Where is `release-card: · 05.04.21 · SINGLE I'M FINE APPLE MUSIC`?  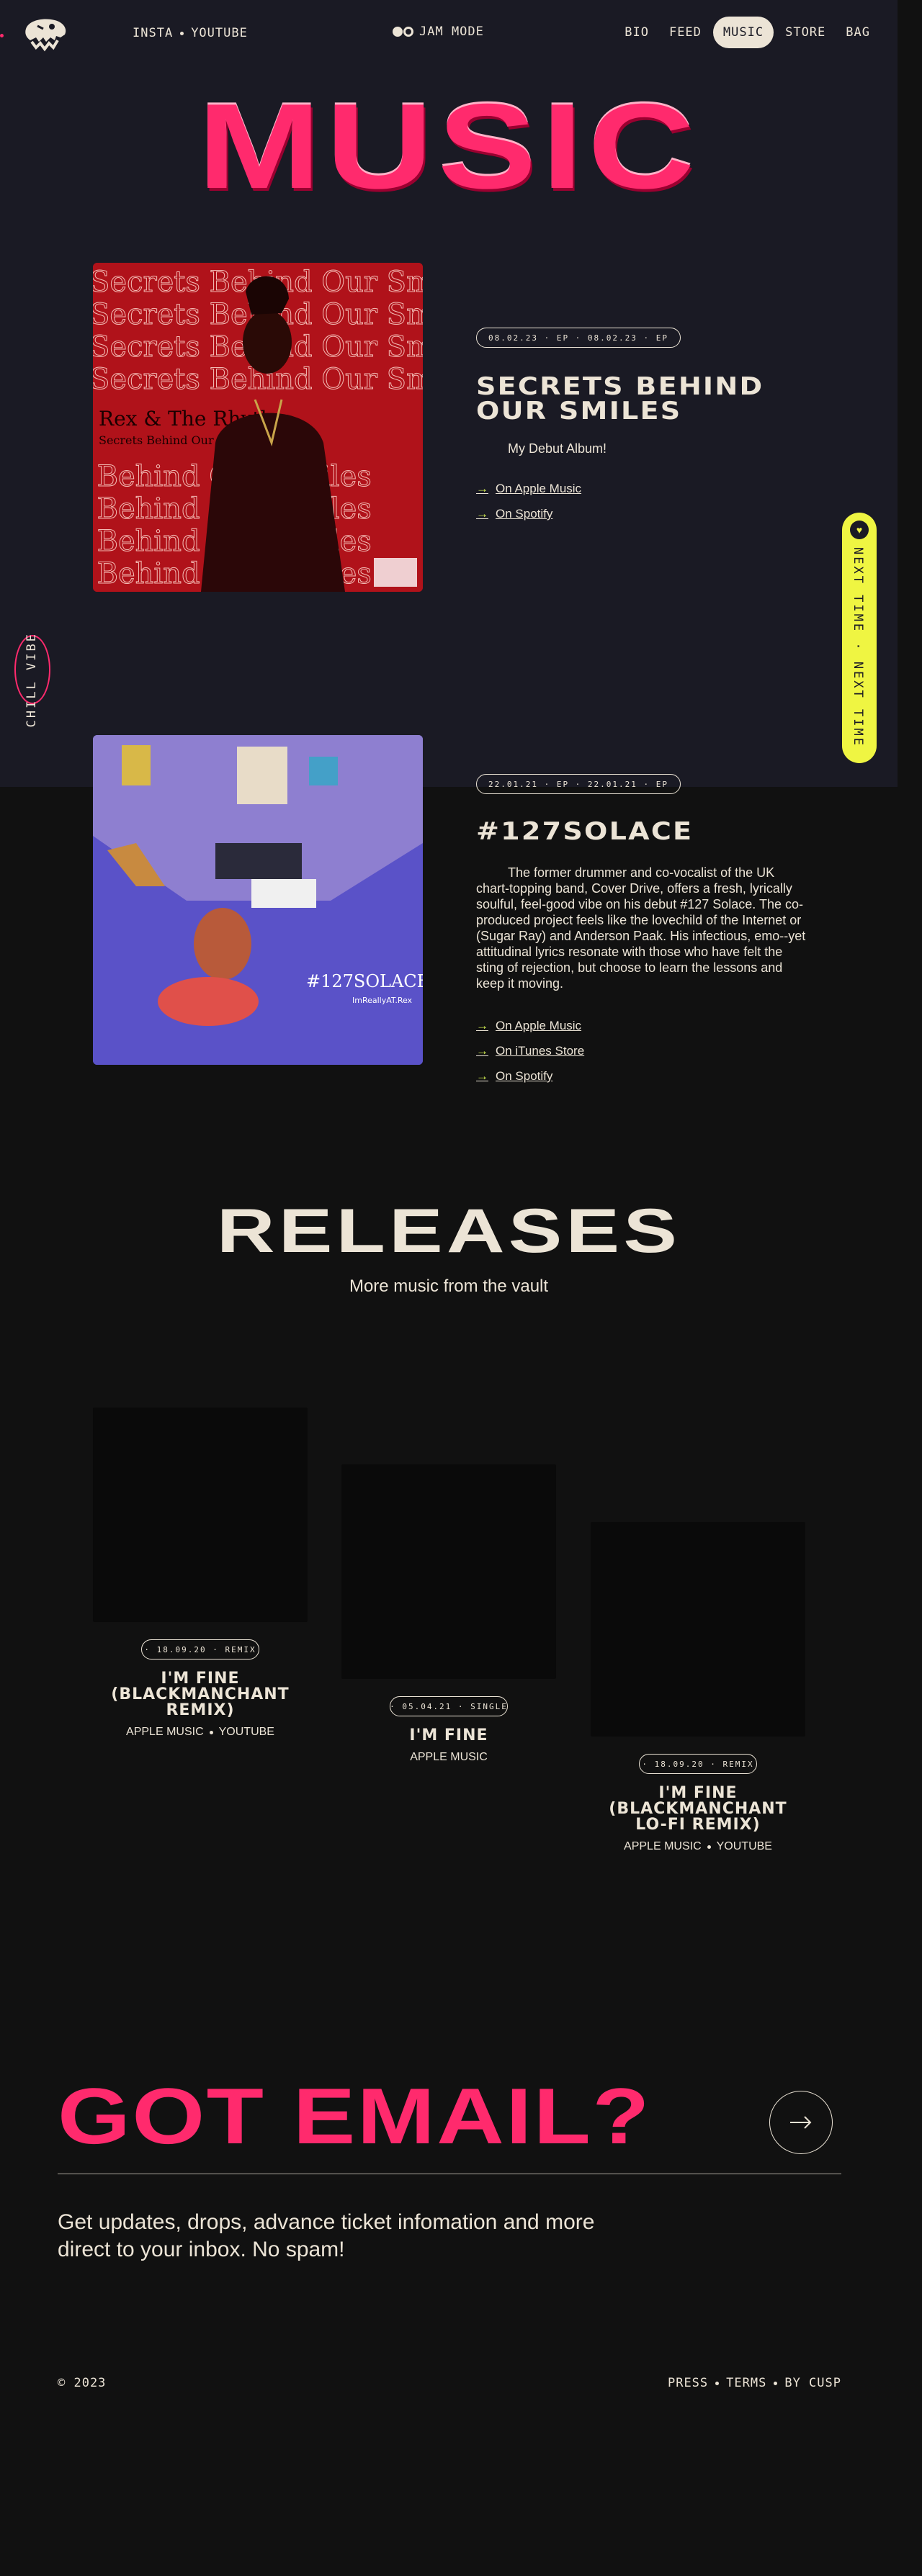
release-card: · 05.04.21 · SINGLE I'M FINE APPLE MUSIC is located at coordinates (448, 1614).